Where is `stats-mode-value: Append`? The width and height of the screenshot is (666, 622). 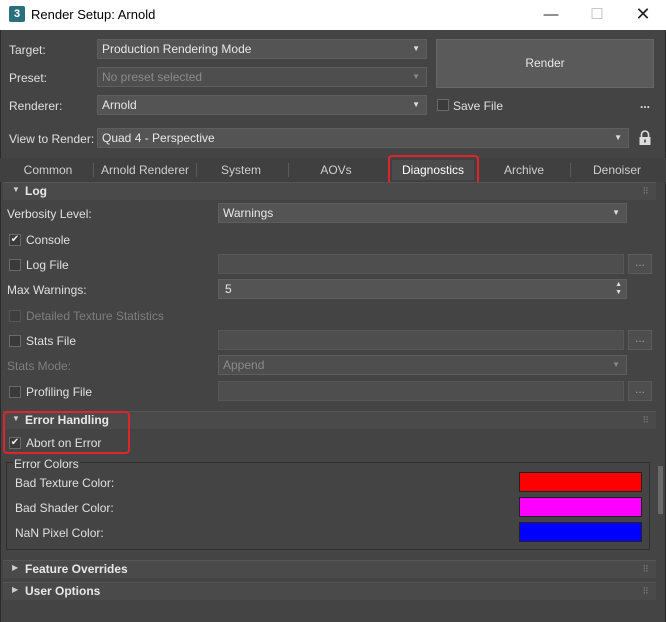 stats-mode-value: Append is located at coordinates (244, 365).